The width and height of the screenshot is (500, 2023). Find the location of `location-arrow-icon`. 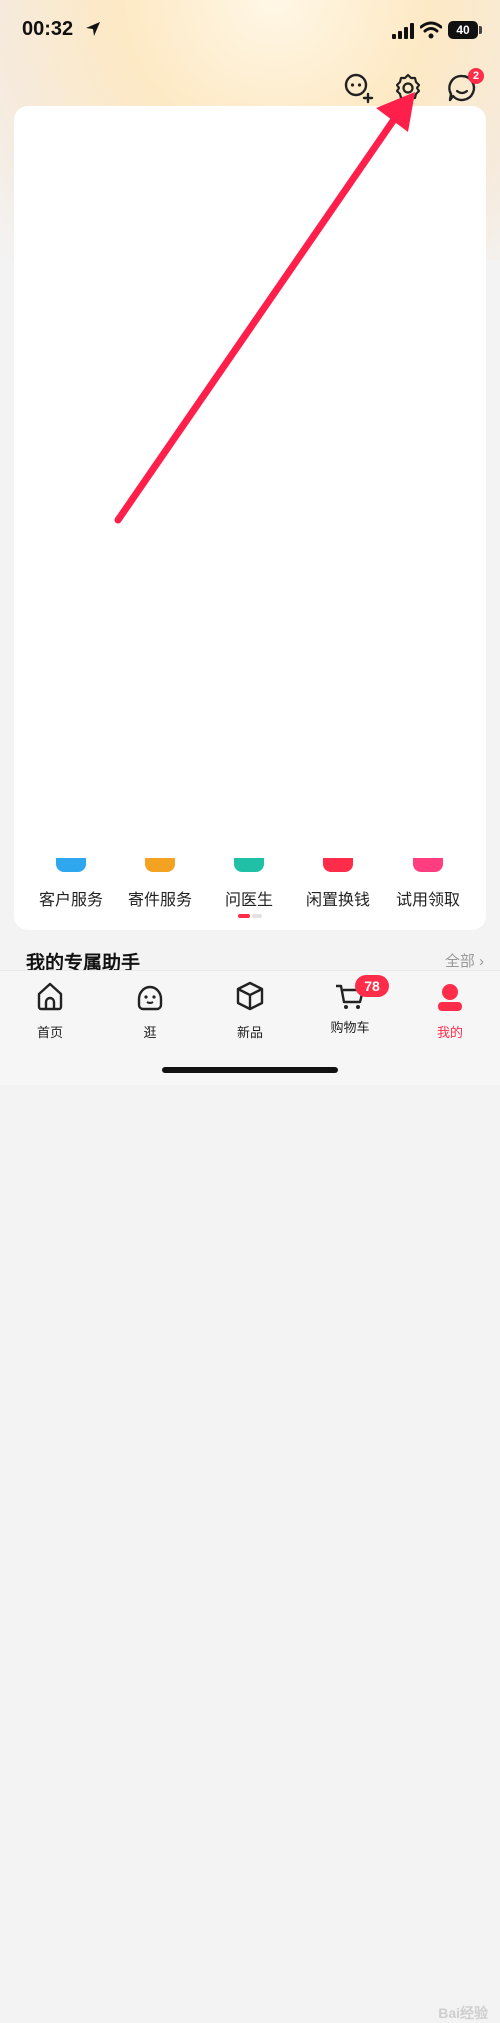

location-arrow-icon is located at coordinates (93, 29).